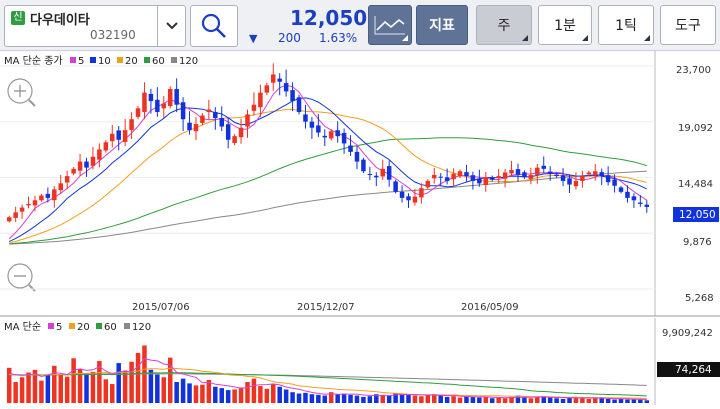 Image resolution: width=720 pixels, height=409 pixels. Describe the element at coordinates (95, 26) in the screenshot. I see `stock-selector: 신 다우데이타 032190` at that location.